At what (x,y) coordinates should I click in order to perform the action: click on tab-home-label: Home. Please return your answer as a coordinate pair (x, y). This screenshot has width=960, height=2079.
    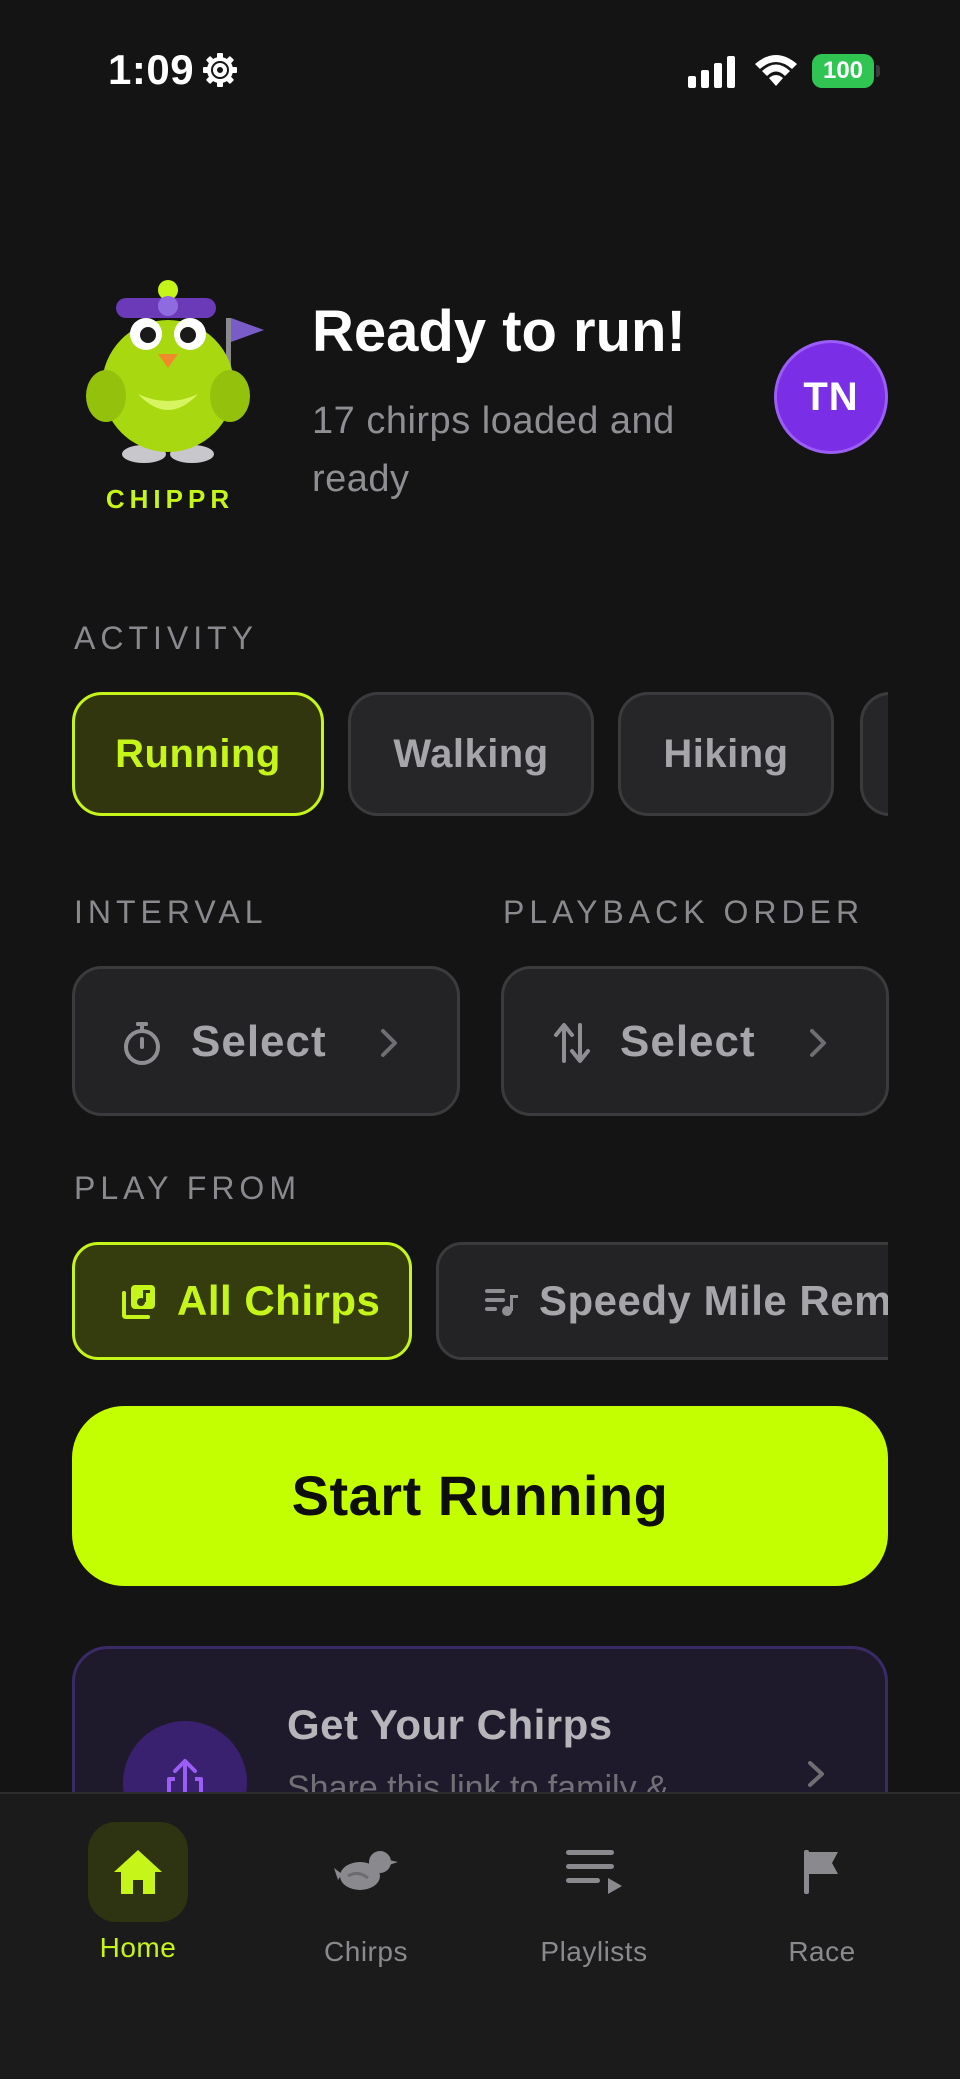
    Looking at the image, I should click on (138, 1947).